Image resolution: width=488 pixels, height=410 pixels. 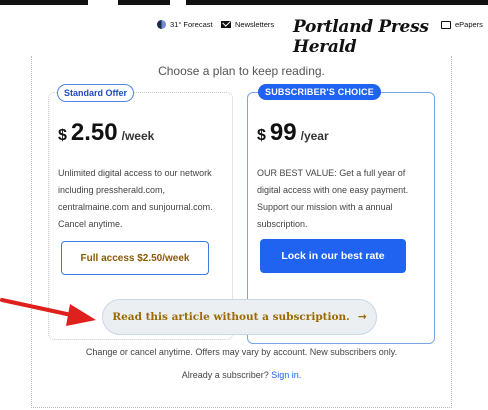 I want to click on epapers-label: ePapers, so click(x=469, y=24).